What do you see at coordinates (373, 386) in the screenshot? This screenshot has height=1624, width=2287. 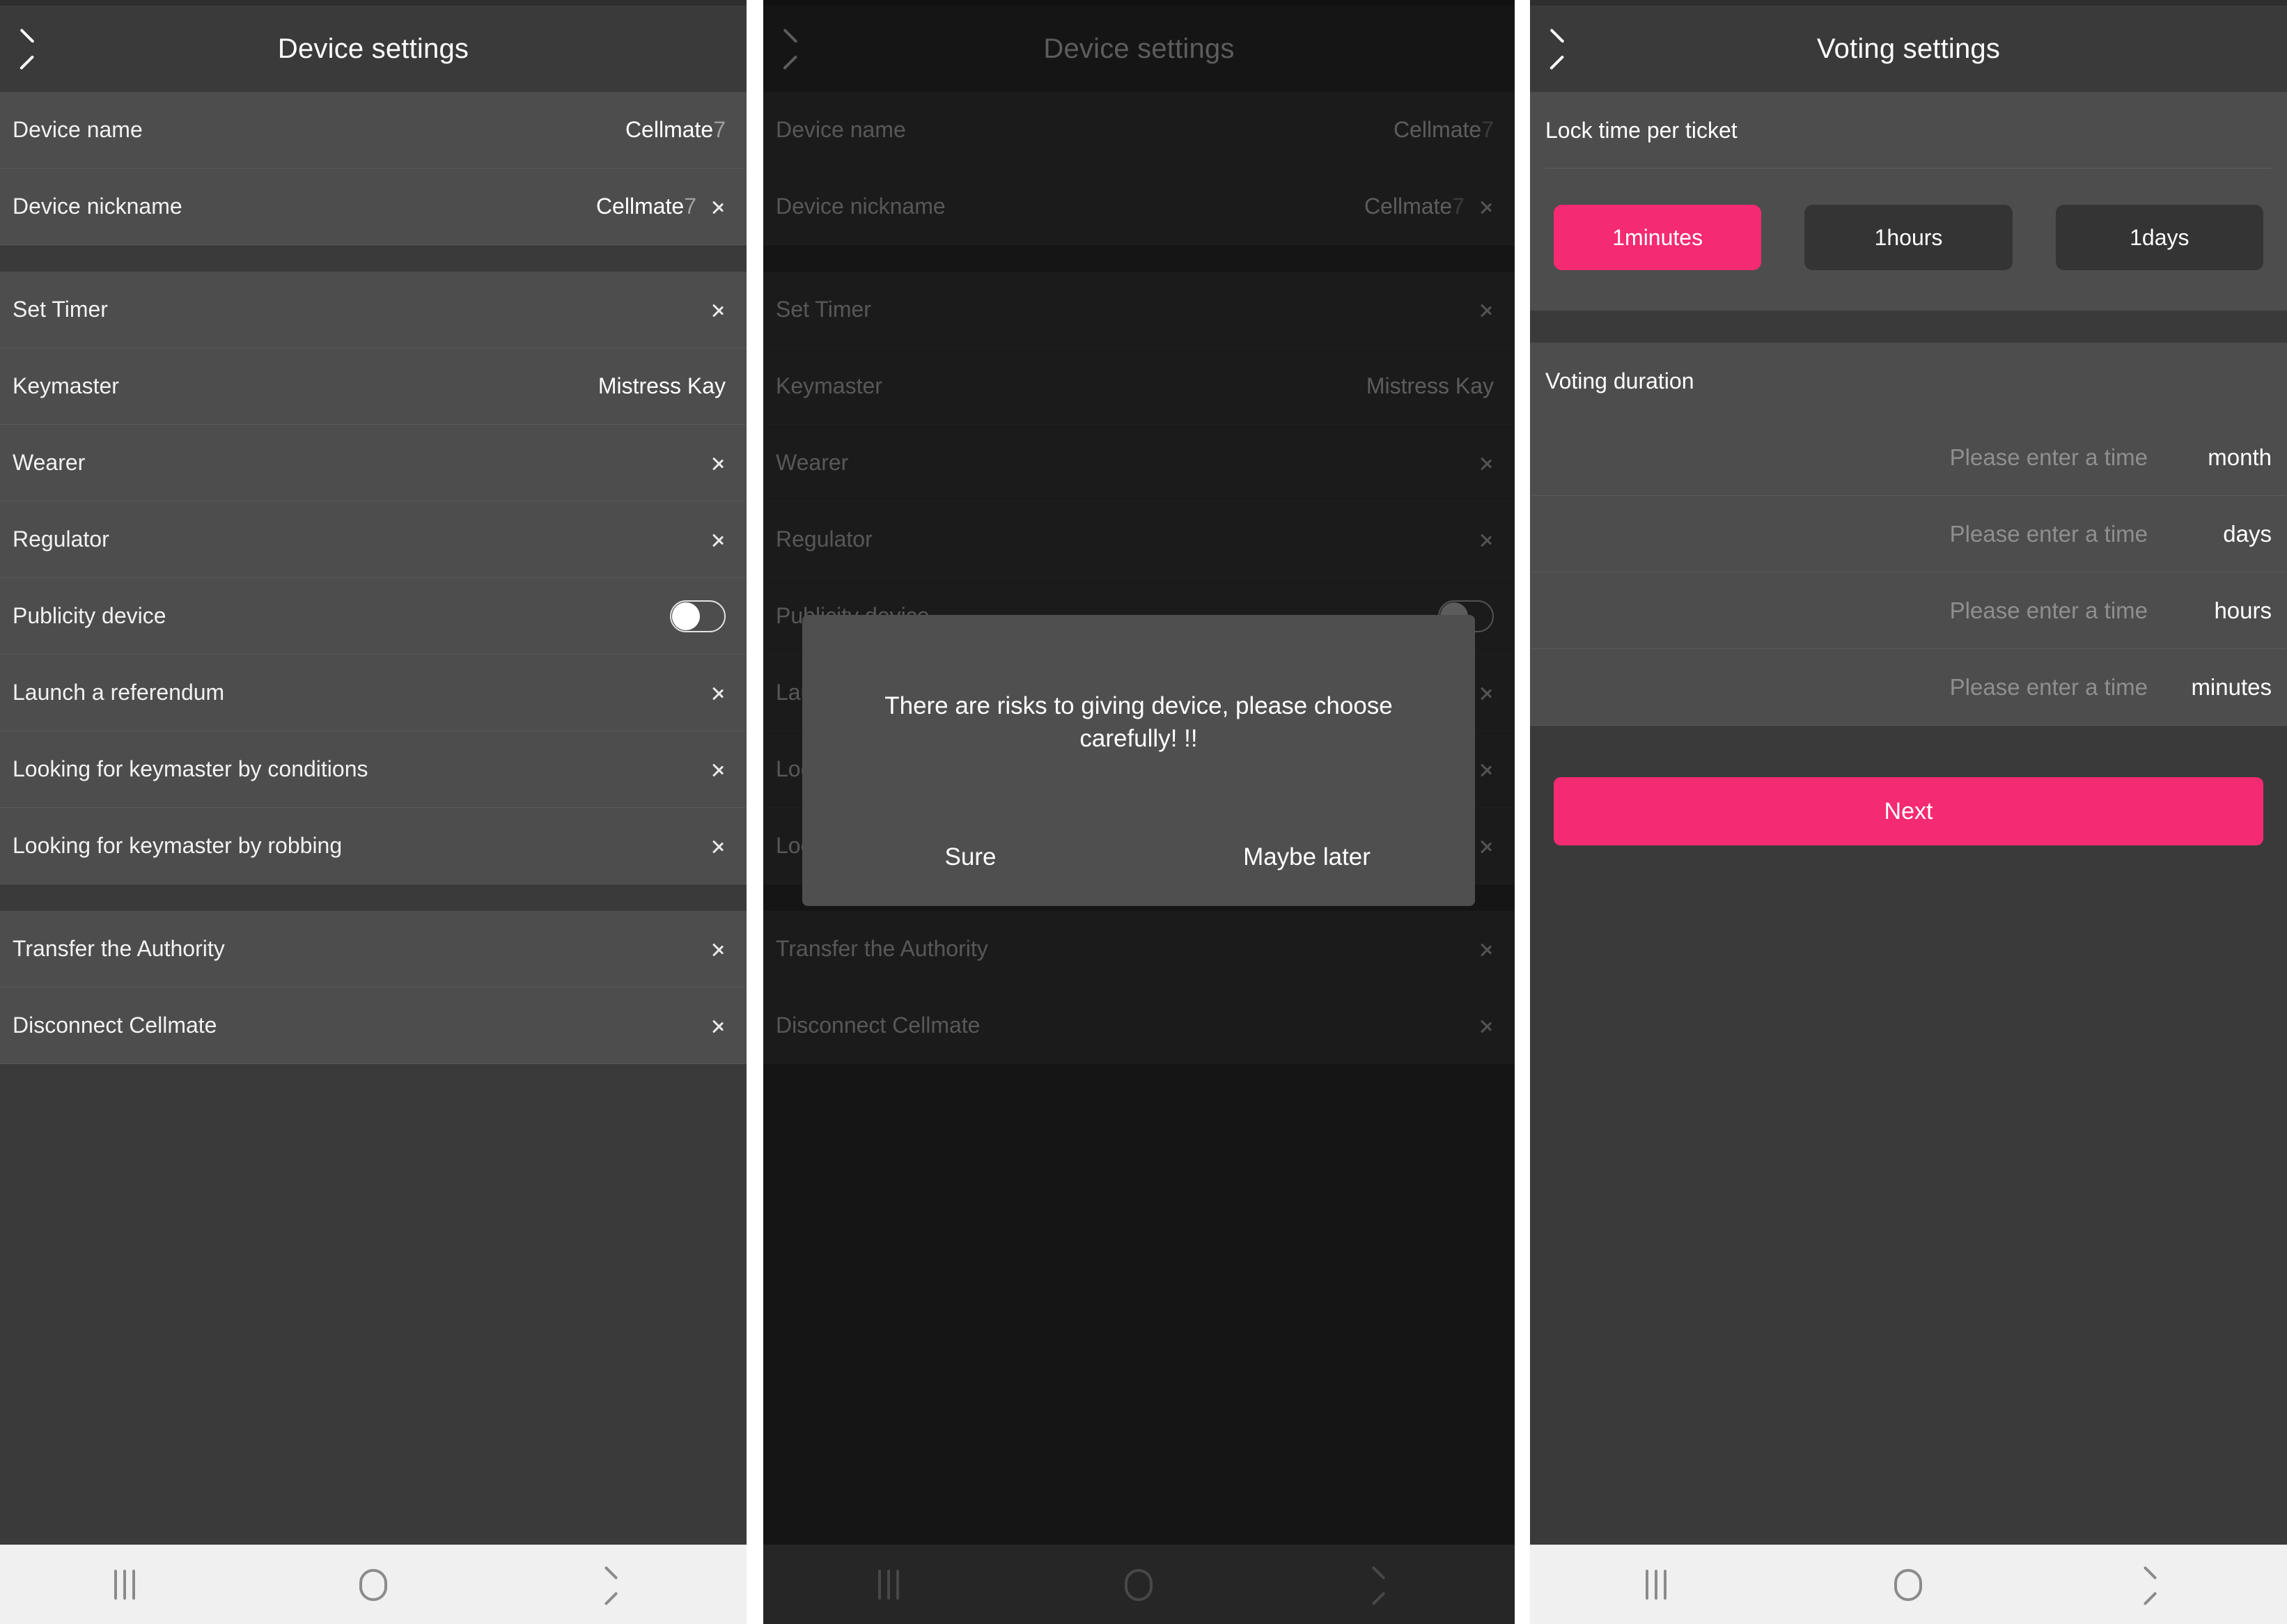 I see `row-keymaster: Keymaster Mistress Kay` at bounding box center [373, 386].